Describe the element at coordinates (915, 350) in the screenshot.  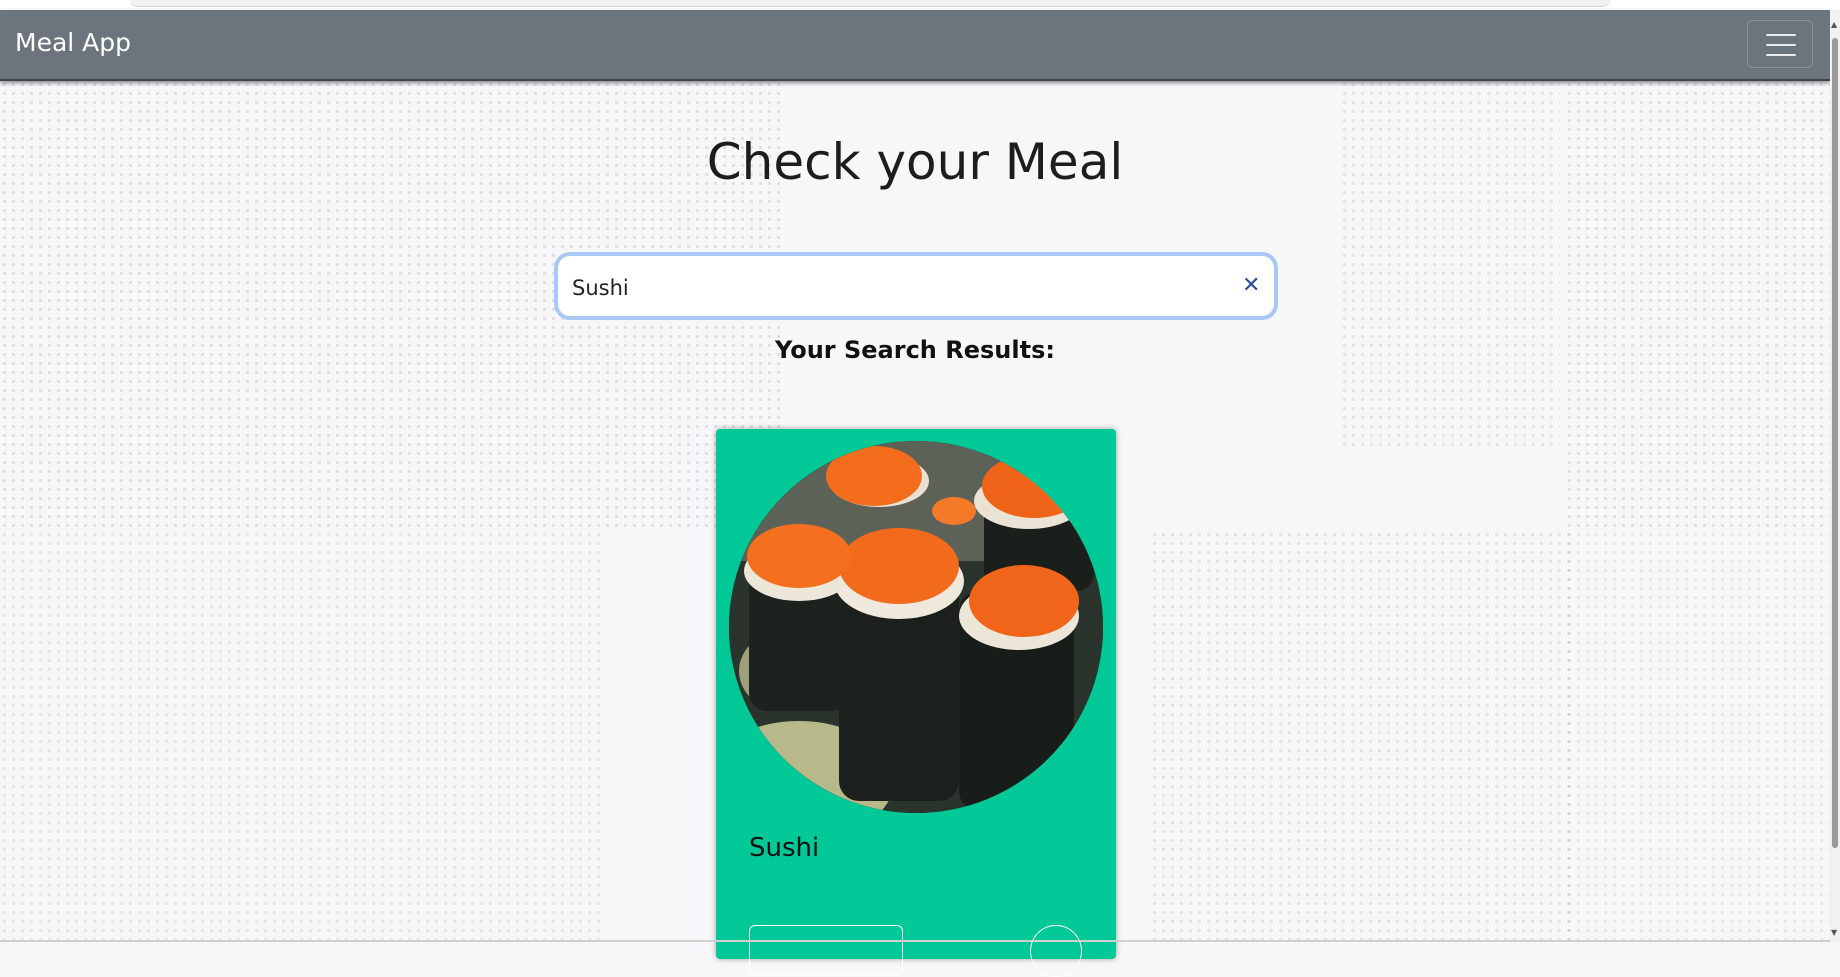
I see `results-heading: Your Search Results:` at that location.